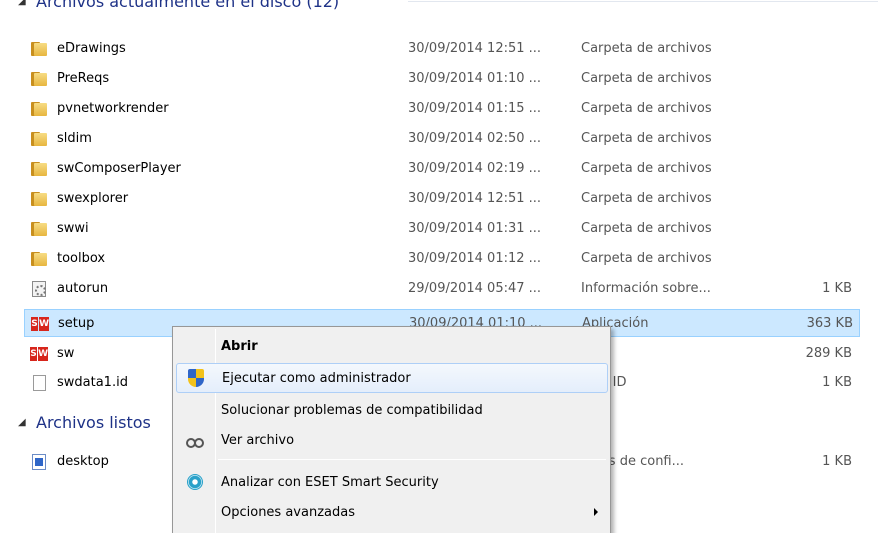 The height and width of the screenshot is (533, 883). What do you see at coordinates (828, 353) in the screenshot?
I see `file-size: 289 KB` at bounding box center [828, 353].